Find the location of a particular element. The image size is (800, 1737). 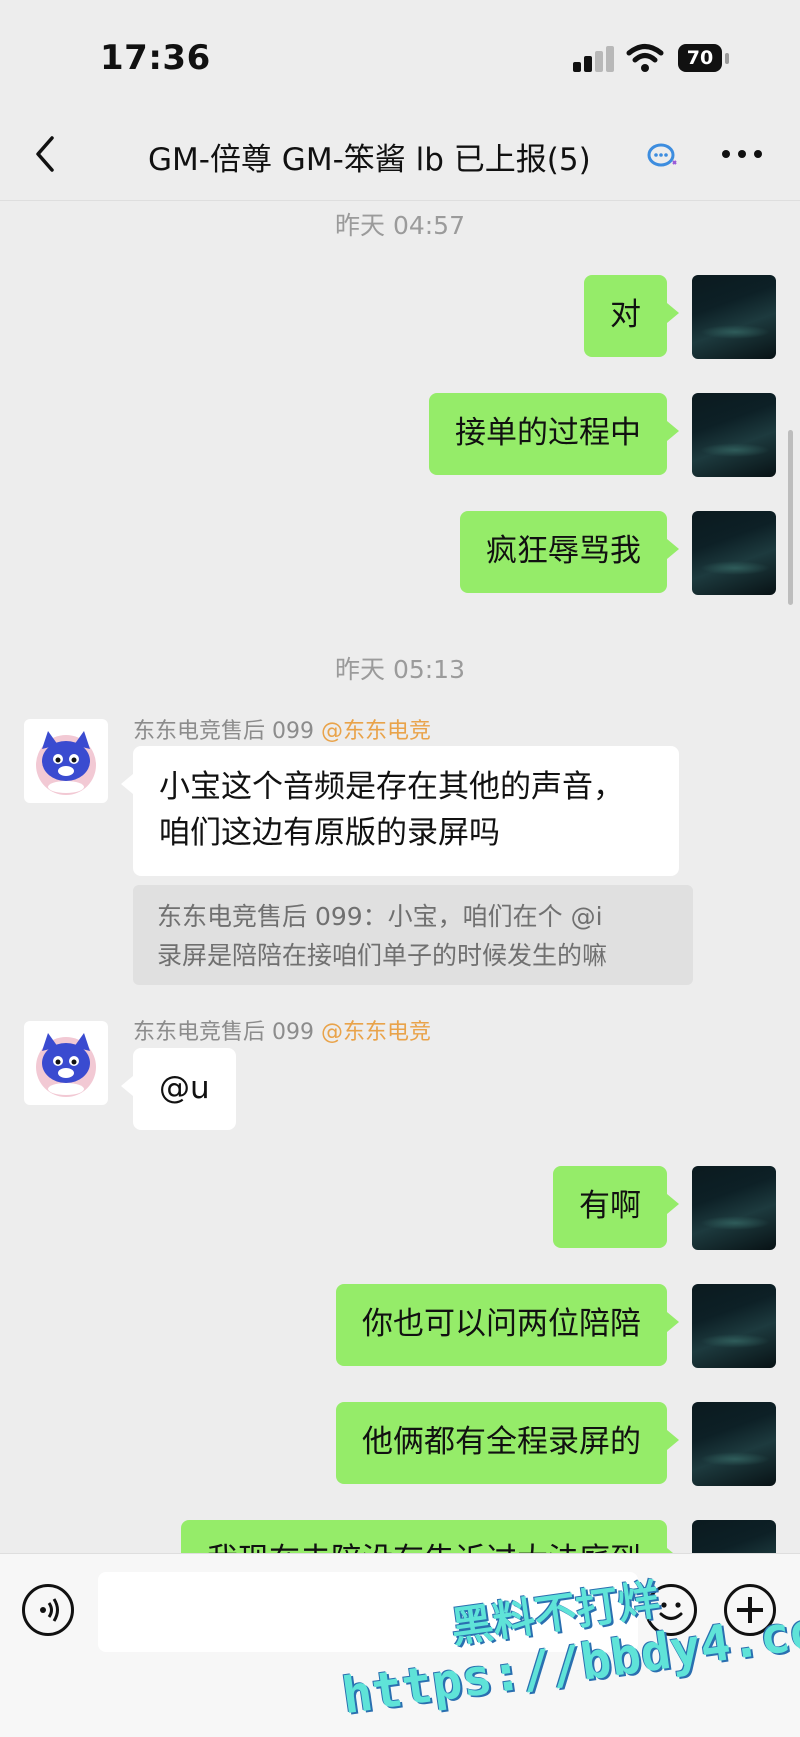

timestamp: 昨天 04:57 is located at coordinates (400, 225).